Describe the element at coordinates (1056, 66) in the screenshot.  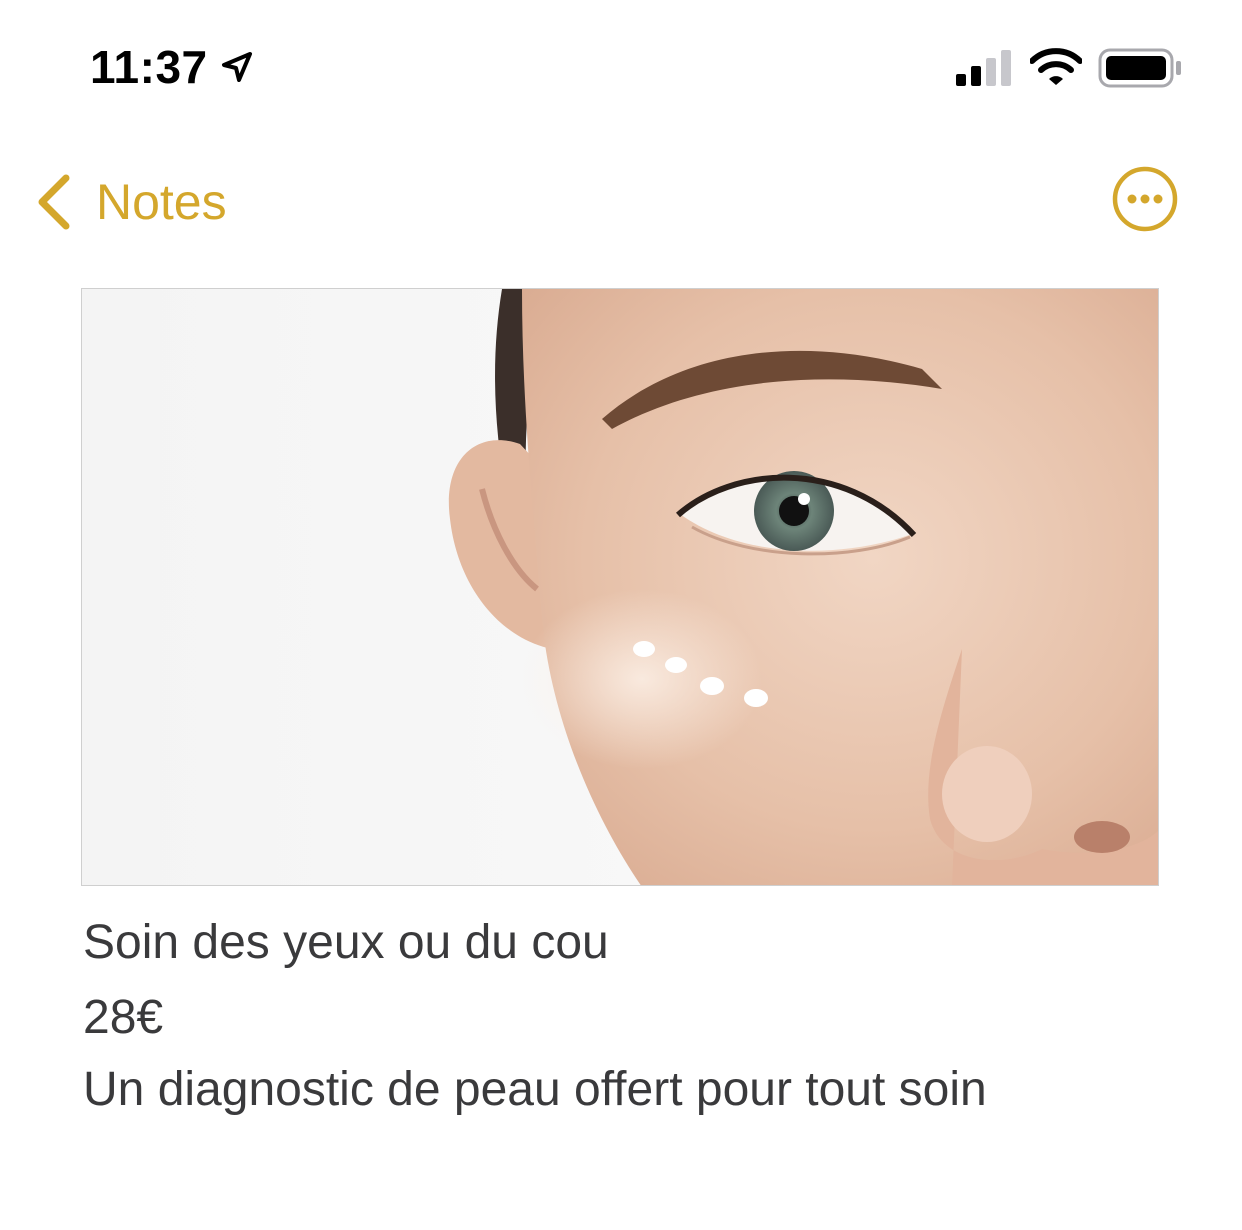
I see `wifi-icon` at that location.